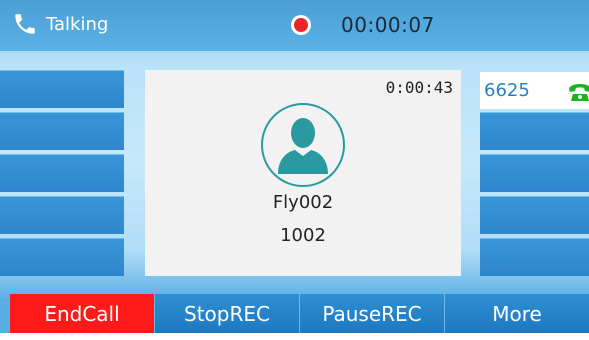  What do you see at coordinates (303, 202) in the screenshot?
I see `contact-name: Fly002` at bounding box center [303, 202].